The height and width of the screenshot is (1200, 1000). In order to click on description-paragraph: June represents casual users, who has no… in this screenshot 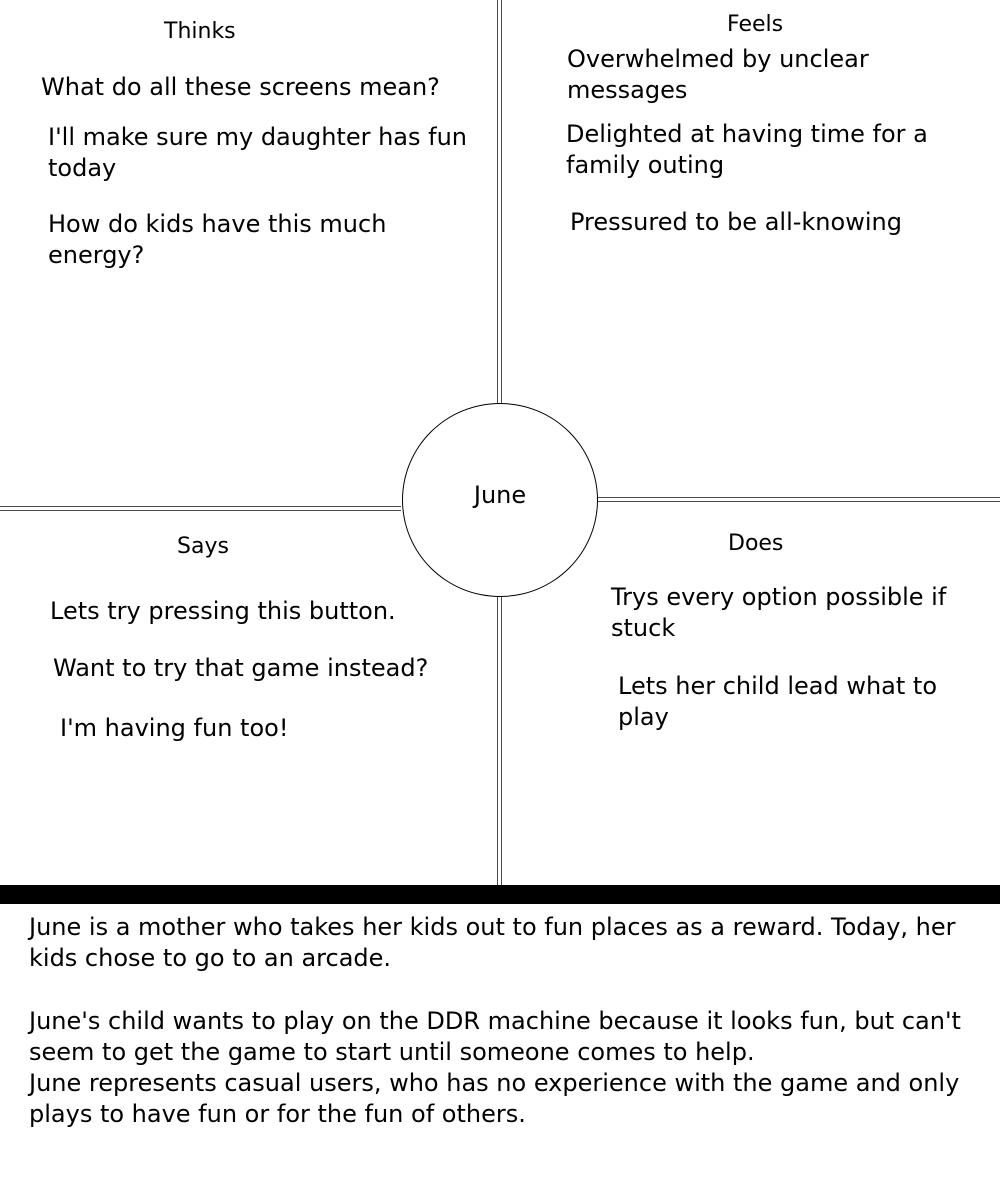, I will do `click(494, 1098)`.